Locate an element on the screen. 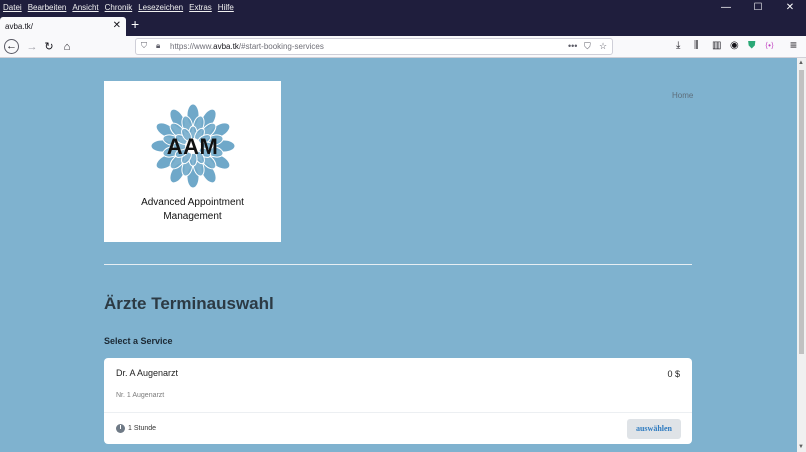 The height and width of the screenshot is (452, 806). page-actions-icon: ••• is located at coordinates (572, 46).